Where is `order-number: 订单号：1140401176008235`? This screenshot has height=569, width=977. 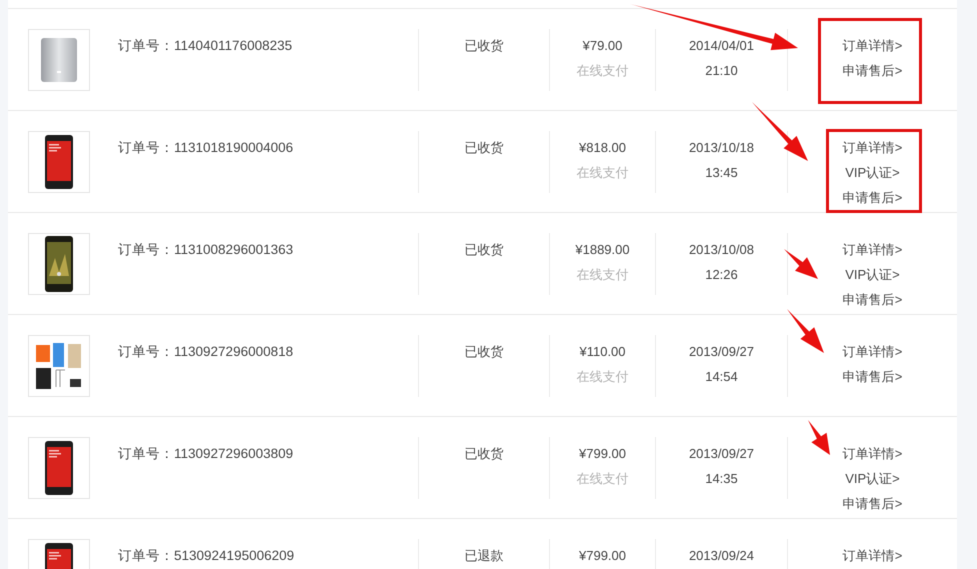 order-number: 订单号：1140401176008235 is located at coordinates (206, 46).